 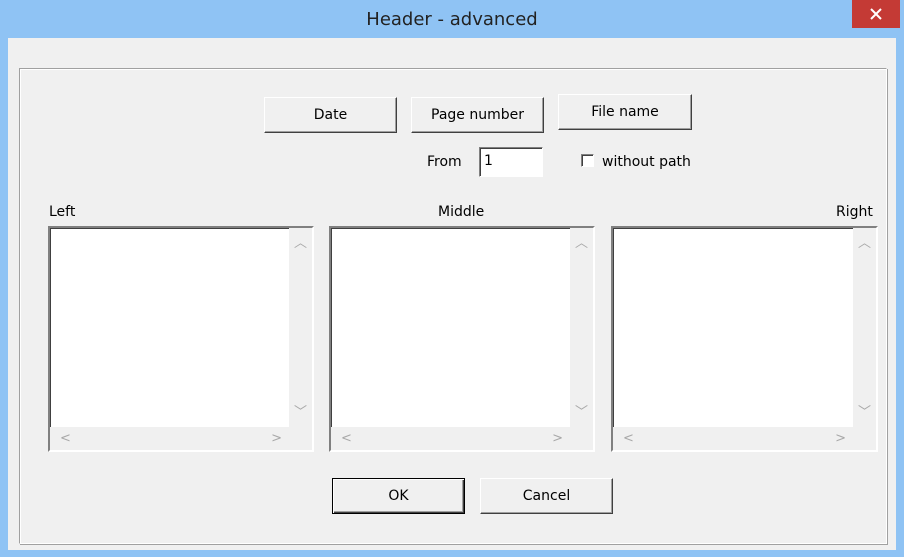 I want to click on right-label: Right, so click(x=854, y=212).